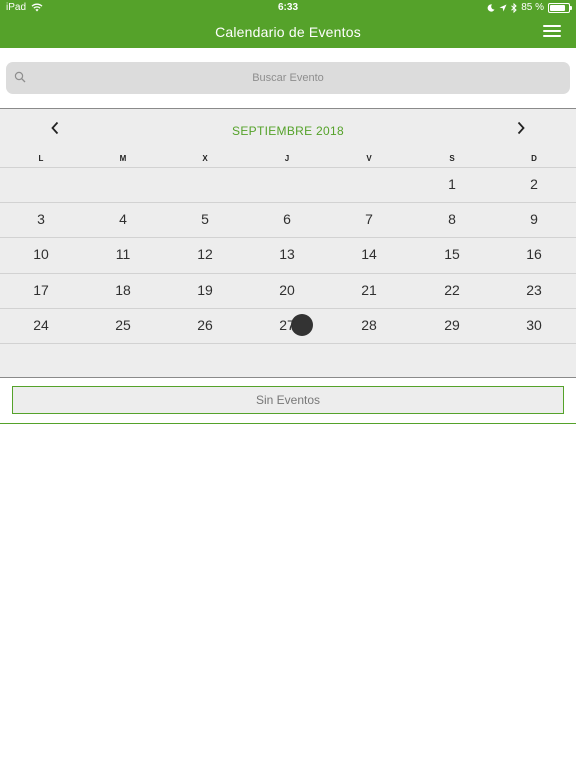  What do you see at coordinates (534, 219) in the screenshot?
I see `calendar-day: 9` at bounding box center [534, 219].